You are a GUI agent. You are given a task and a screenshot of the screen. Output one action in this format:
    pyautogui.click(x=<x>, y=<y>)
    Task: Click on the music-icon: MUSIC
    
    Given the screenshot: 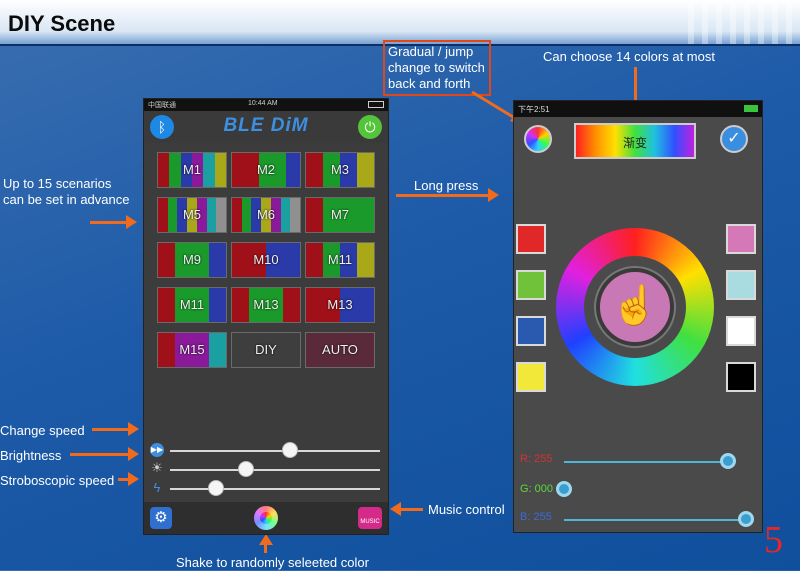 What is the action you would take?
    pyautogui.click(x=370, y=518)
    